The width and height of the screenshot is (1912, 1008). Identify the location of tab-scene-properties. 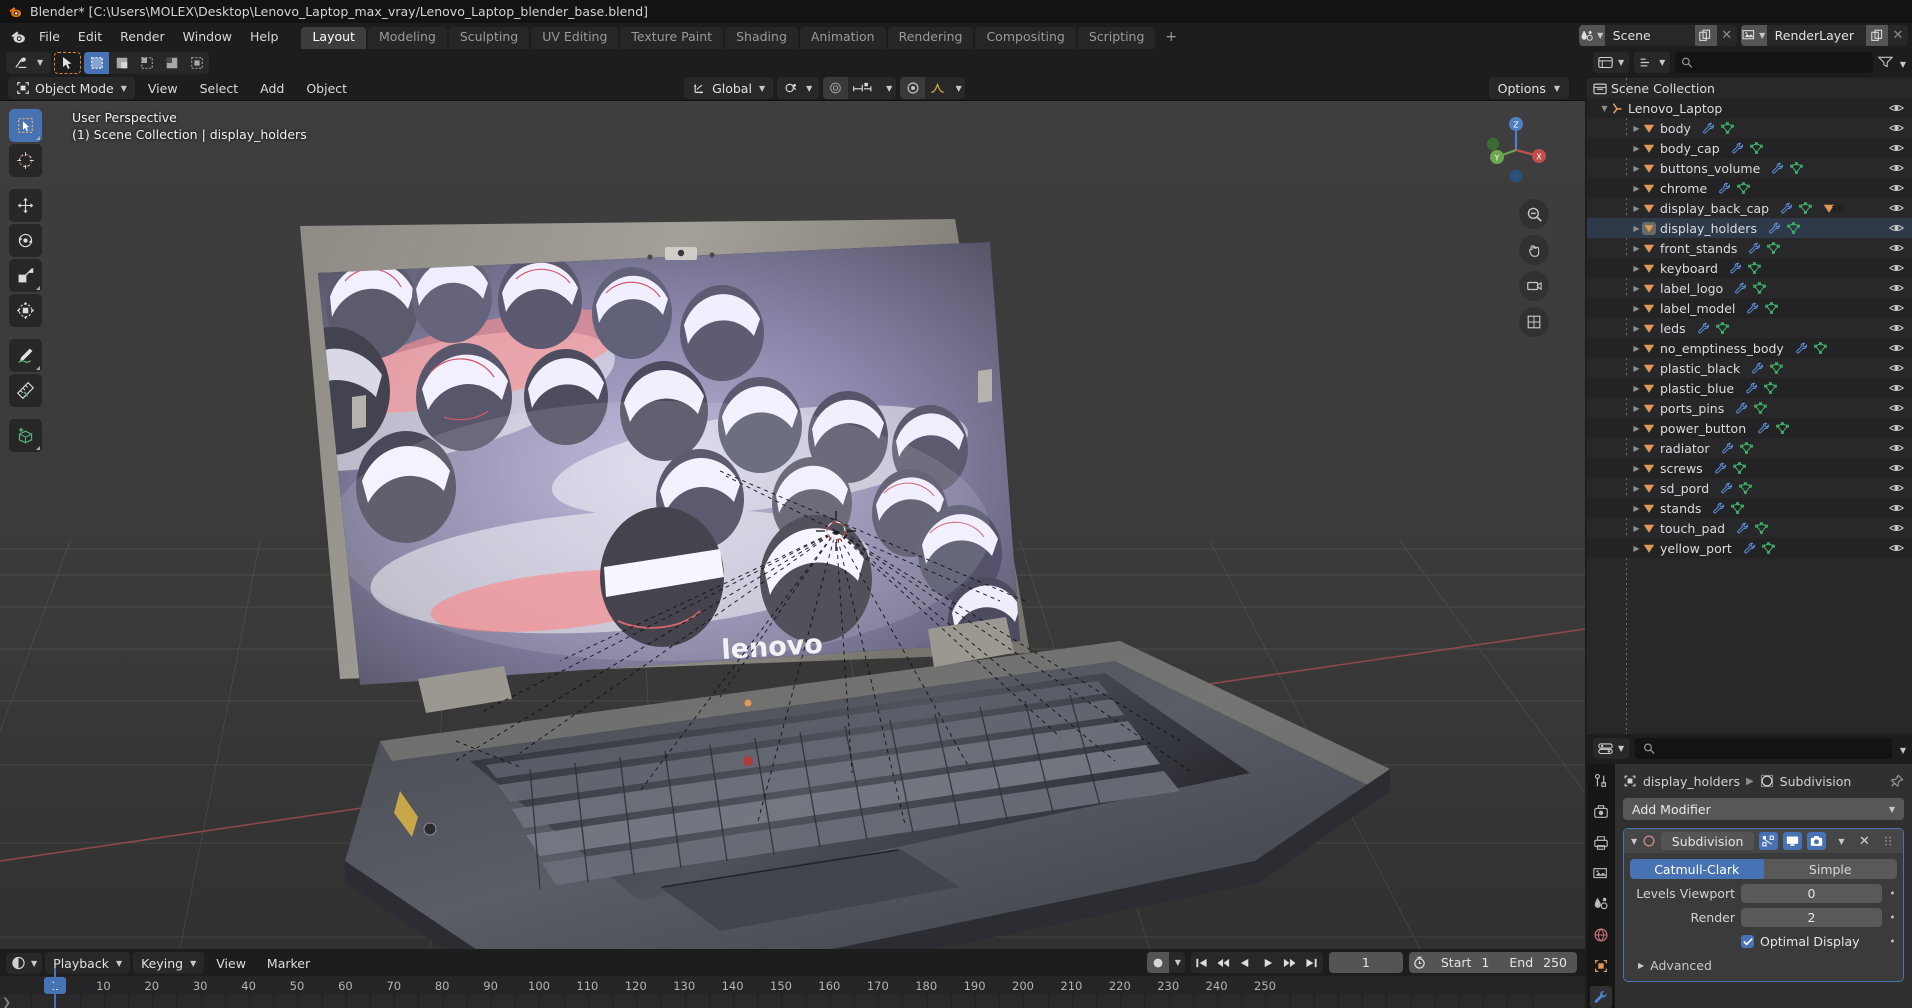
(1601, 905).